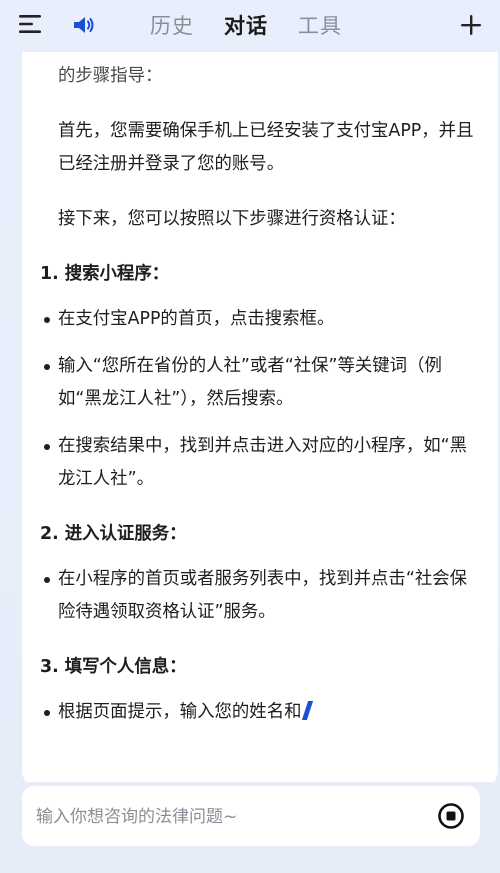 The width and height of the screenshot is (500, 873). What do you see at coordinates (308, 710) in the screenshot?
I see `typing-cursor` at bounding box center [308, 710].